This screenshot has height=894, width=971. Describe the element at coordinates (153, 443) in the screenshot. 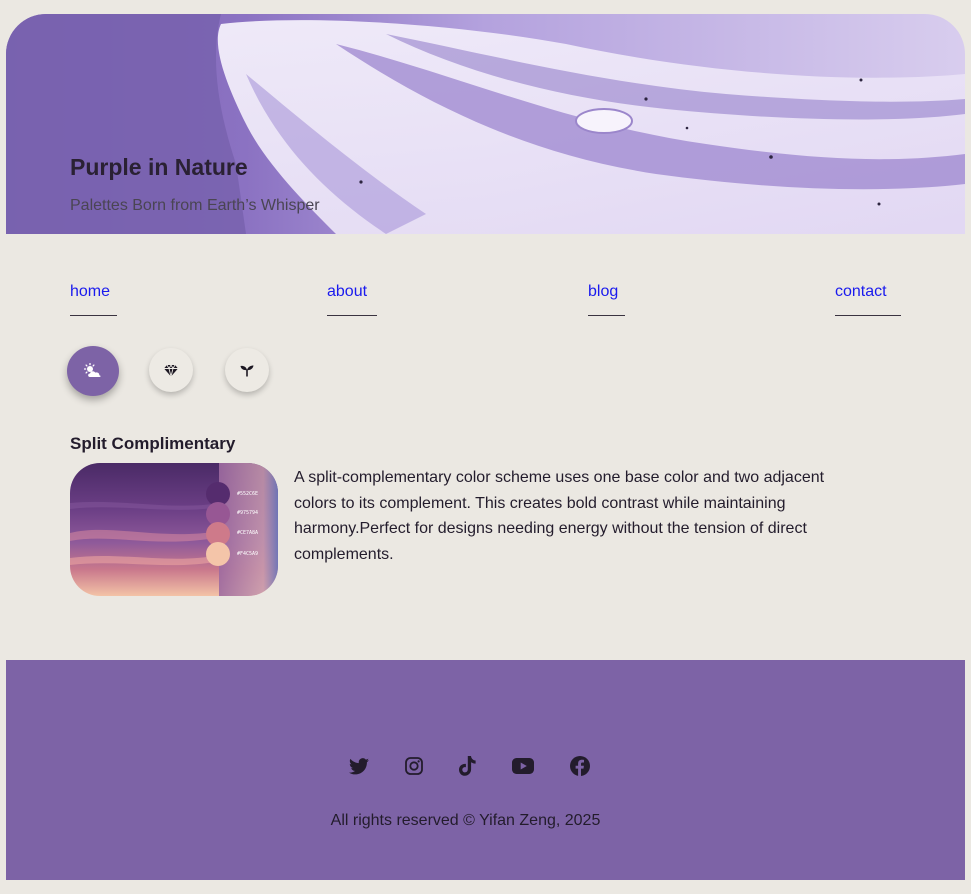

I see `section-title: Split Complimentary` at that location.